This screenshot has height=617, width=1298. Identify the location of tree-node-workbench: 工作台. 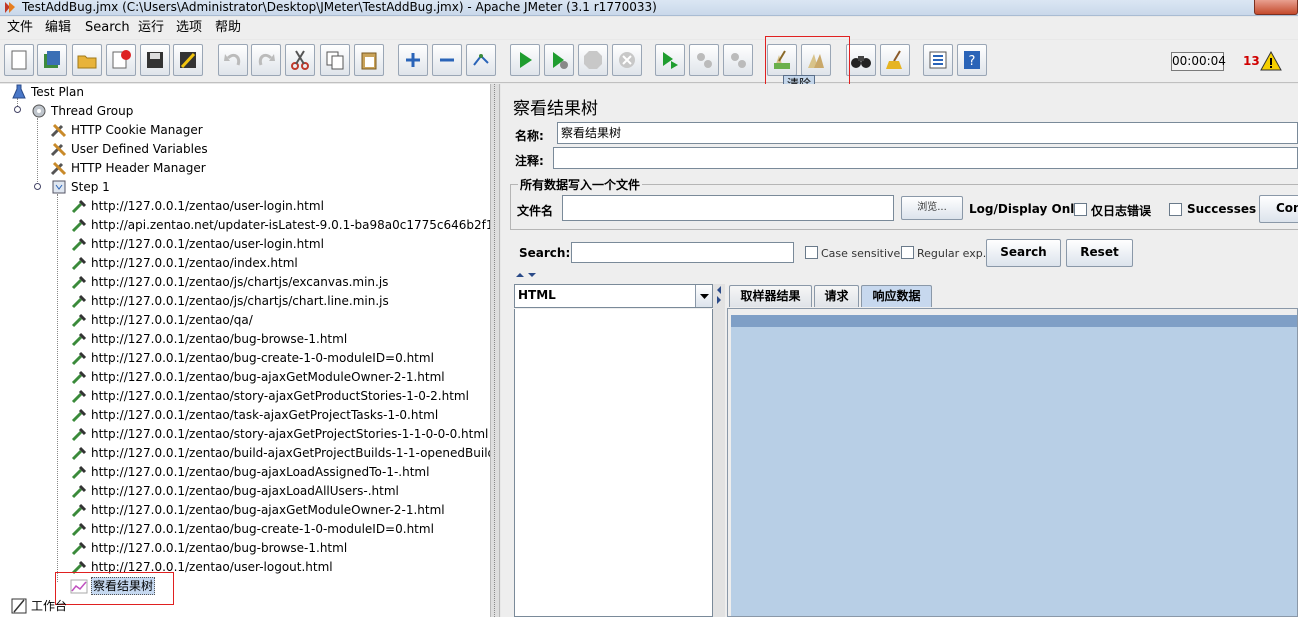
(38, 605).